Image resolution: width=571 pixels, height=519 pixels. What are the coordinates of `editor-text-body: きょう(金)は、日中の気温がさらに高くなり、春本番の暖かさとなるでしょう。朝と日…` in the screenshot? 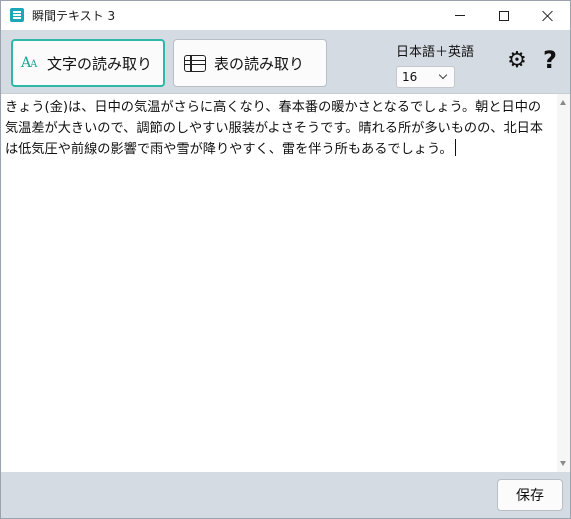 It's located at (274, 128).